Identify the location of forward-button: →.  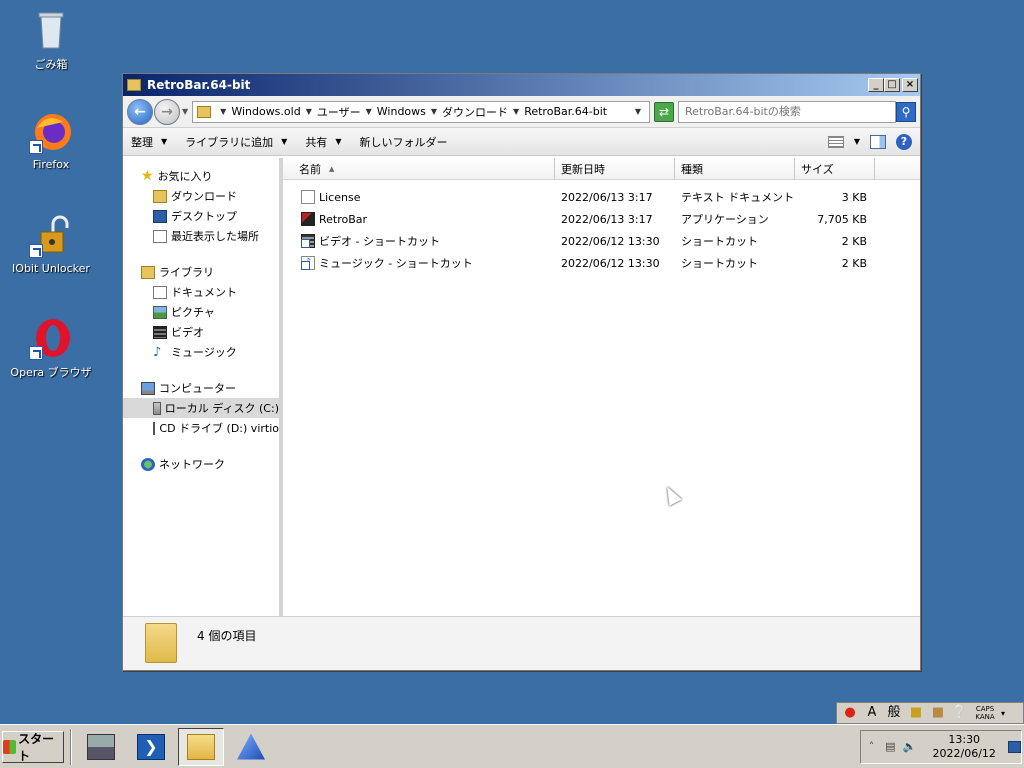
(167, 111).